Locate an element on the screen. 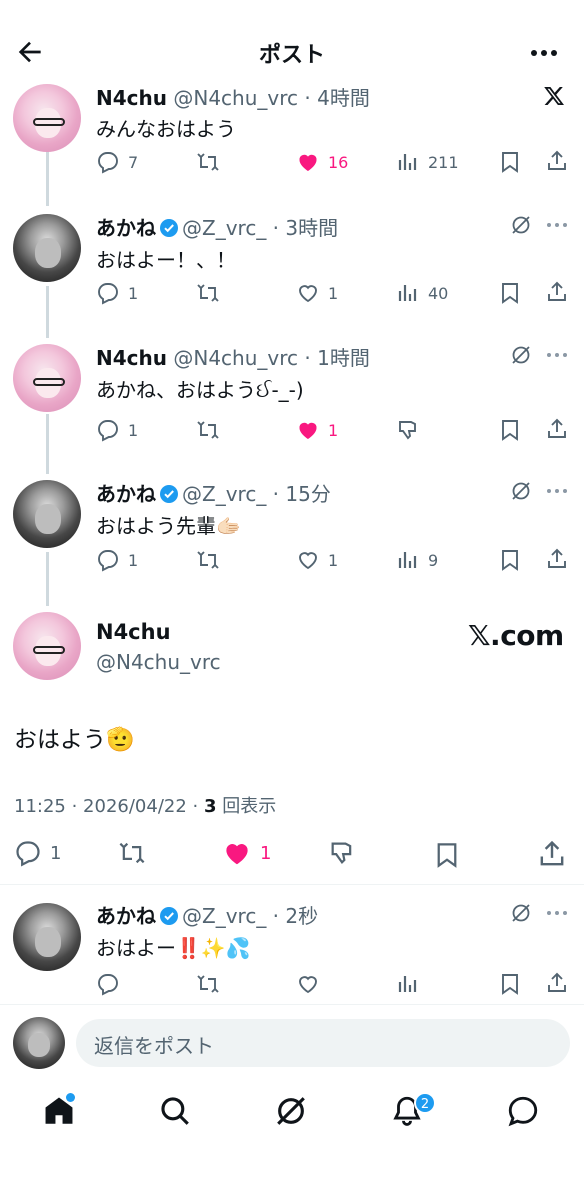  post-text: おはよー‼️✨💦 is located at coordinates (173, 948).